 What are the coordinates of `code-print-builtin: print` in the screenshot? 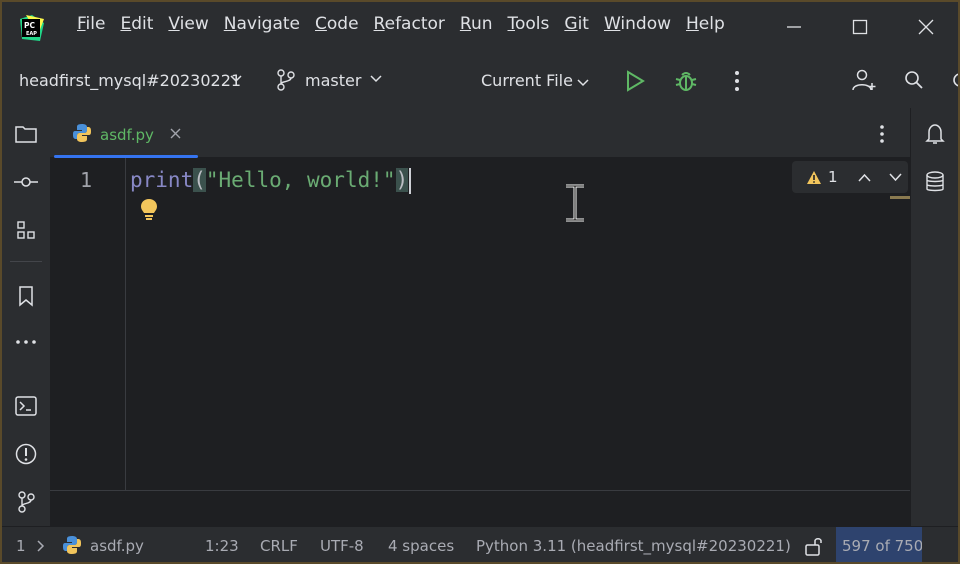 It's located at (162, 180).